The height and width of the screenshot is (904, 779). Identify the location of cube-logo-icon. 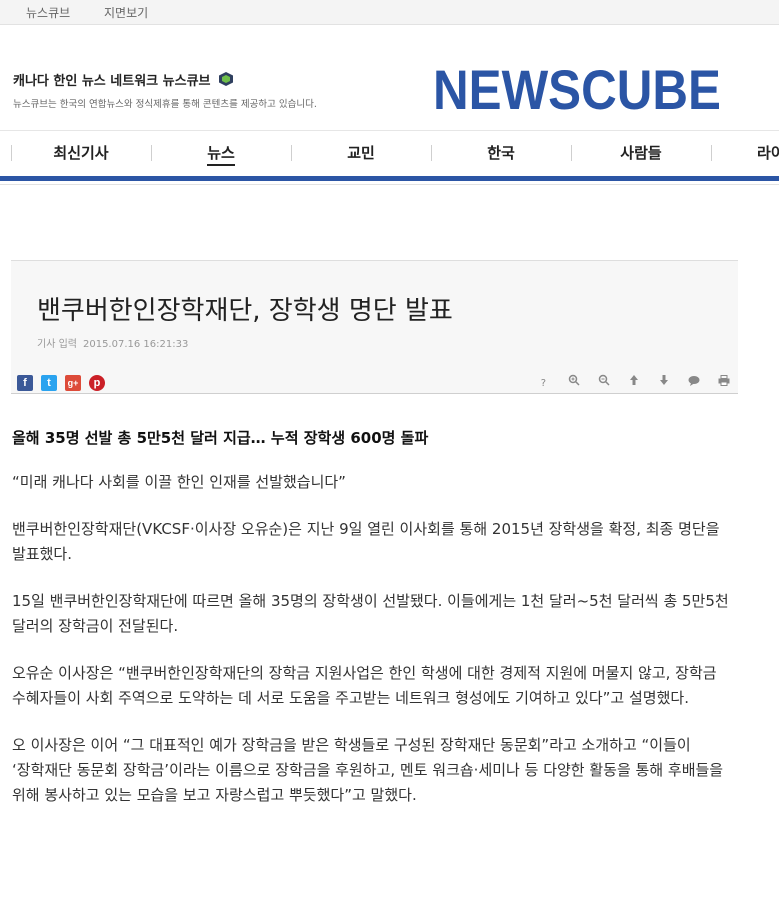
(226, 81).